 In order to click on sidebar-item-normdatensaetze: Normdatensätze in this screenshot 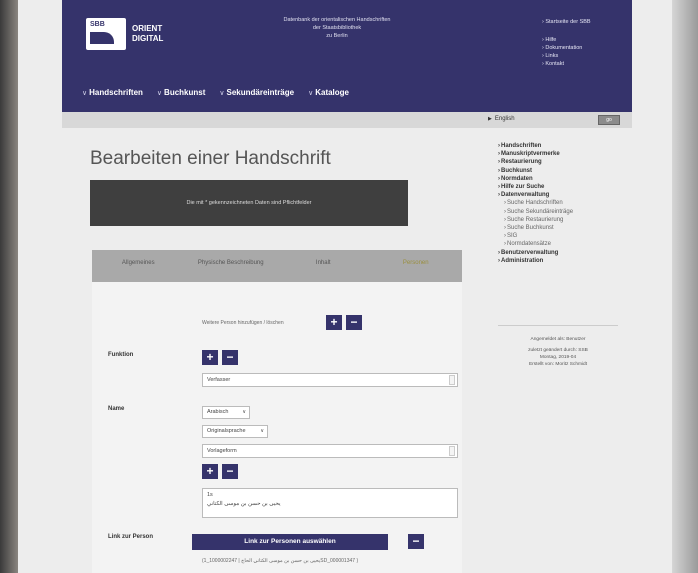, I will do `click(558, 244)`.